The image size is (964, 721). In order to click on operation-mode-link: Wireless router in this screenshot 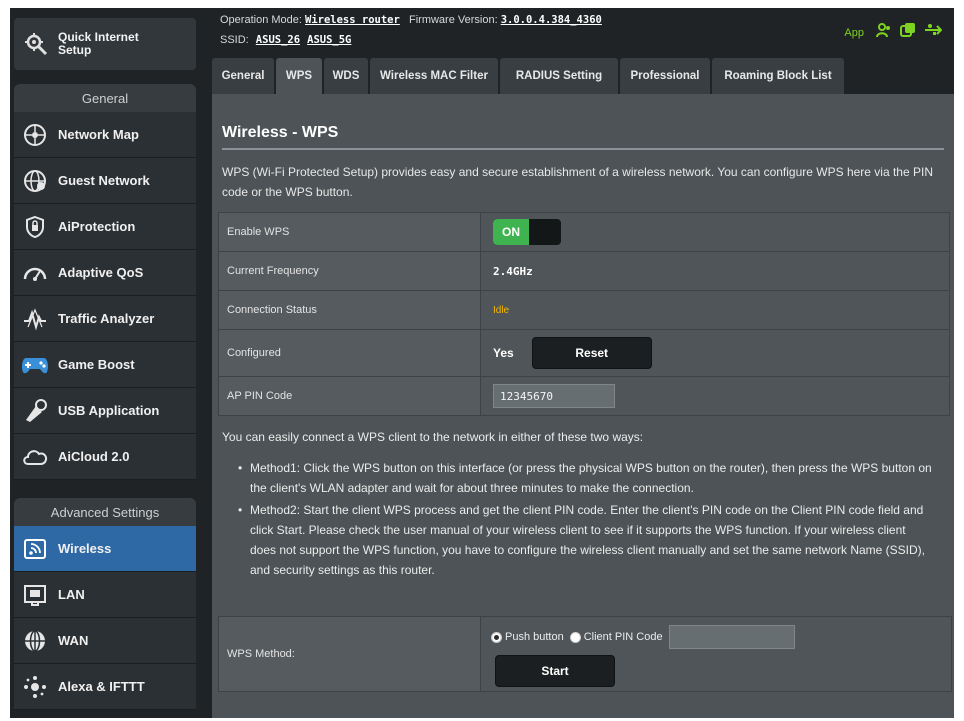, I will do `click(352, 20)`.